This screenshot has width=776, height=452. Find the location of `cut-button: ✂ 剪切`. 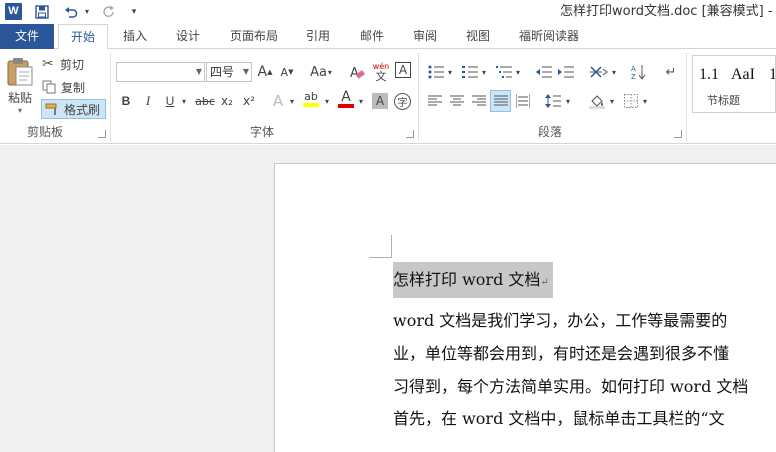

cut-button: ✂ 剪切 is located at coordinates (66, 64).